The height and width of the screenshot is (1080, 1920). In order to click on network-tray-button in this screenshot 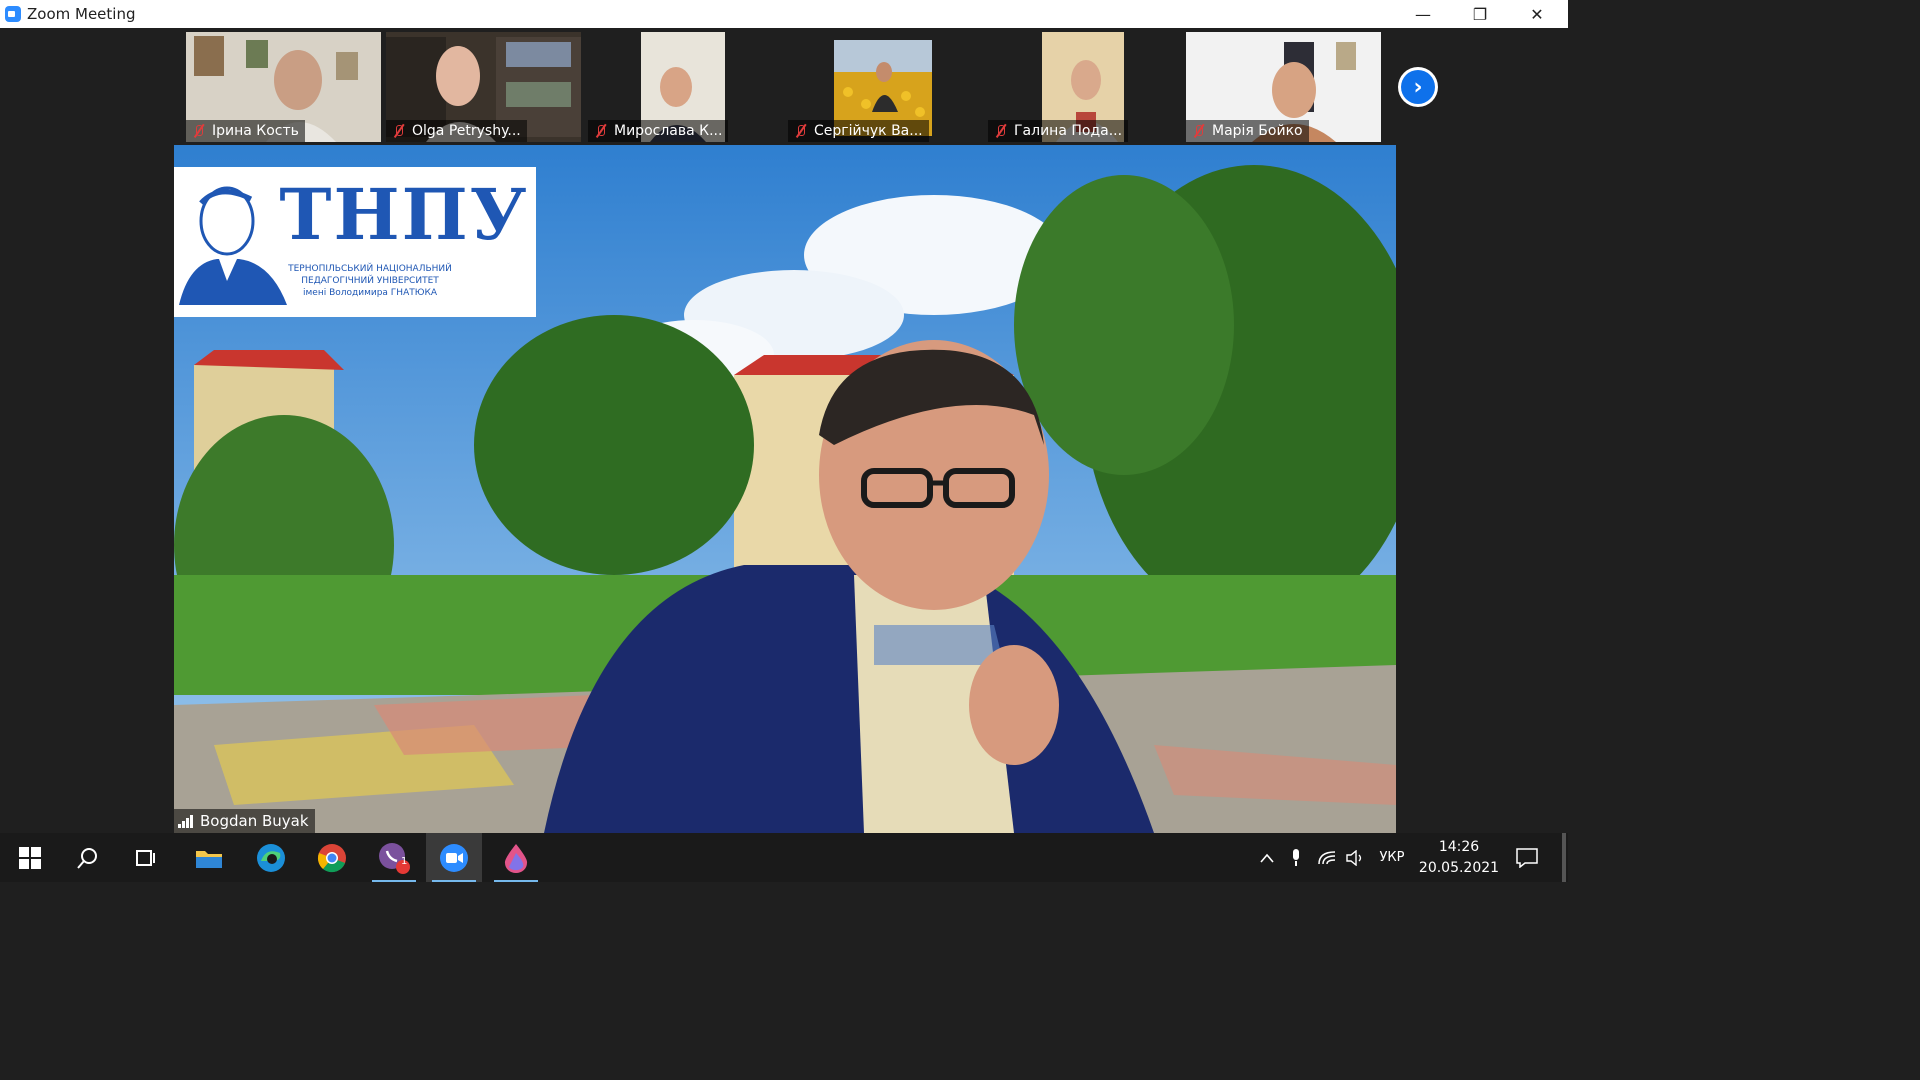, I will do `click(1327, 857)`.